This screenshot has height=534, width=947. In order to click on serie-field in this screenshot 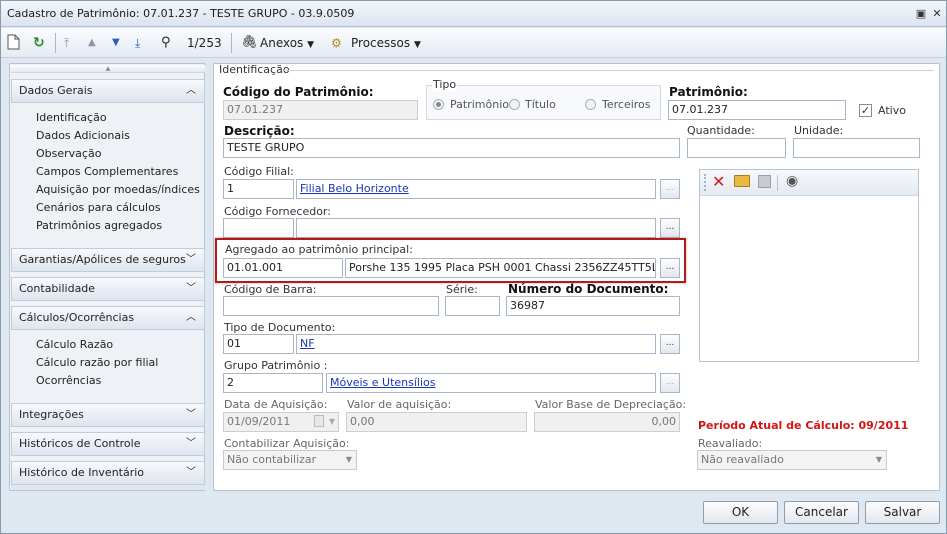, I will do `click(472, 306)`.